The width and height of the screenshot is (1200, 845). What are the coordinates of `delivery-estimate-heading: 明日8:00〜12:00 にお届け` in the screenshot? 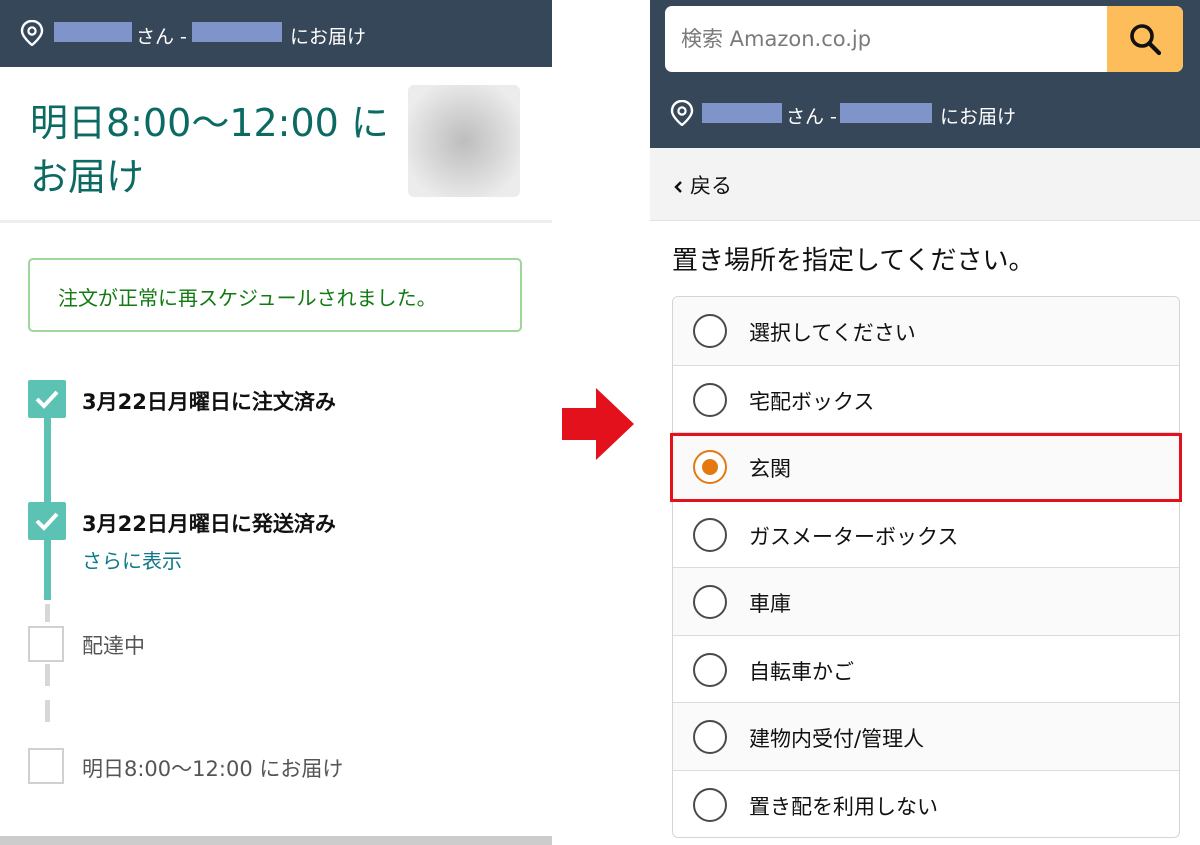 It's located at (209, 150).